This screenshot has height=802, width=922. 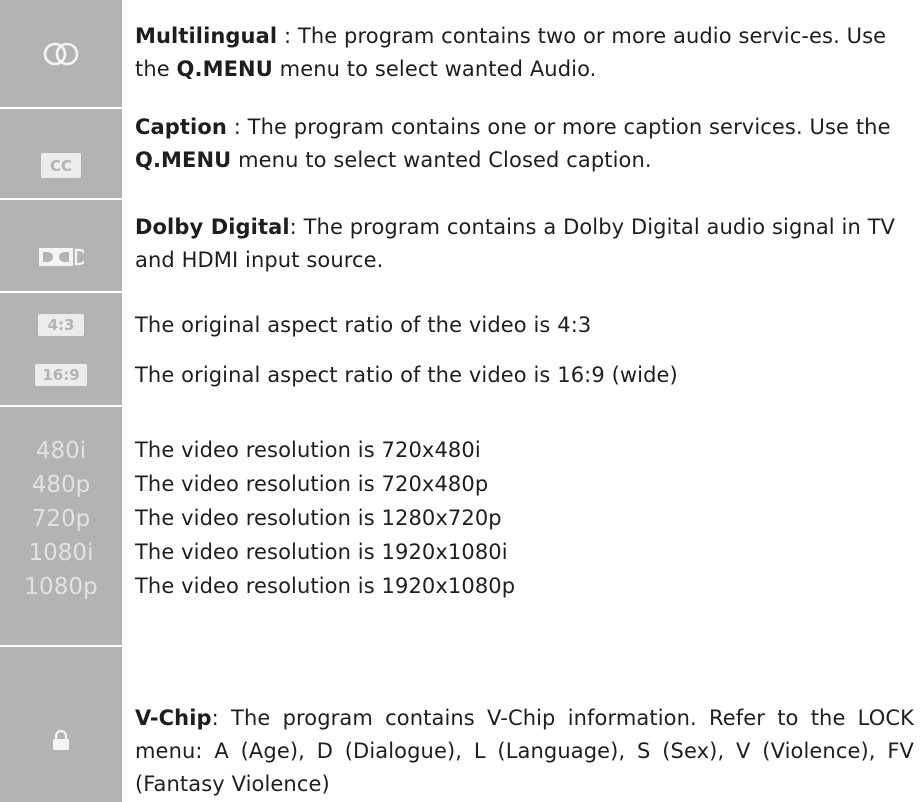 What do you see at coordinates (318, 518) in the screenshot?
I see `res-720p-text: The video resolution is 1280x720p` at bounding box center [318, 518].